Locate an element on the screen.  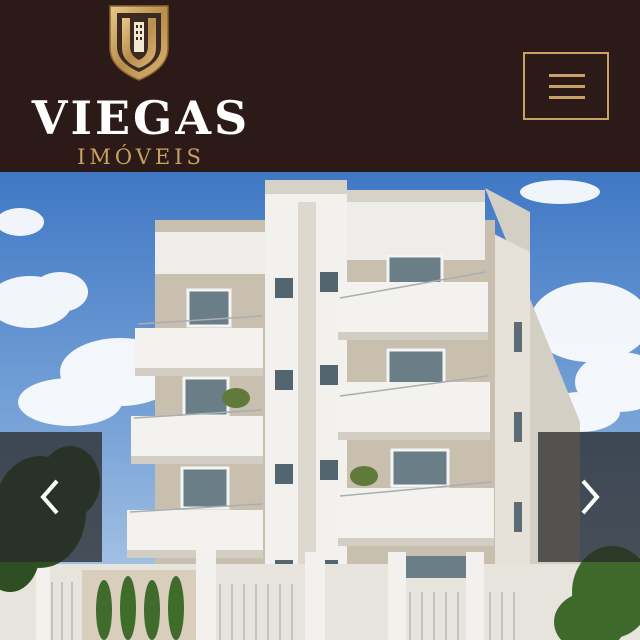
chevron-right-icon is located at coordinates (590, 497).